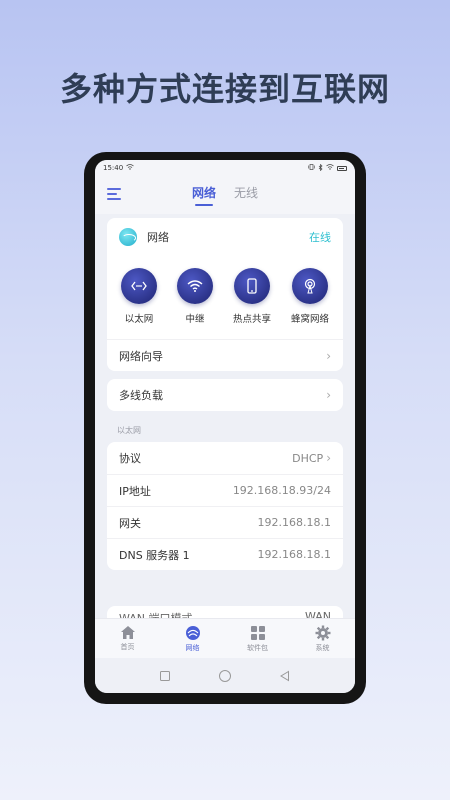 The image size is (450, 800). Describe the element at coordinates (225, 458) in the screenshot. I see `protocol-row: 协议 DHCP ›` at that location.